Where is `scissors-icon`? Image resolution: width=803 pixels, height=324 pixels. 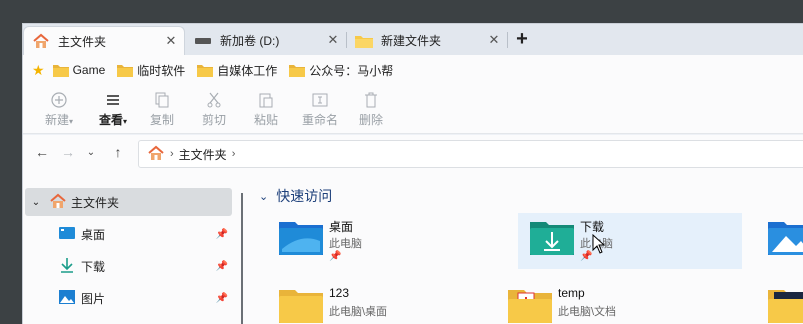 scissors-icon is located at coordinates (214, 100).